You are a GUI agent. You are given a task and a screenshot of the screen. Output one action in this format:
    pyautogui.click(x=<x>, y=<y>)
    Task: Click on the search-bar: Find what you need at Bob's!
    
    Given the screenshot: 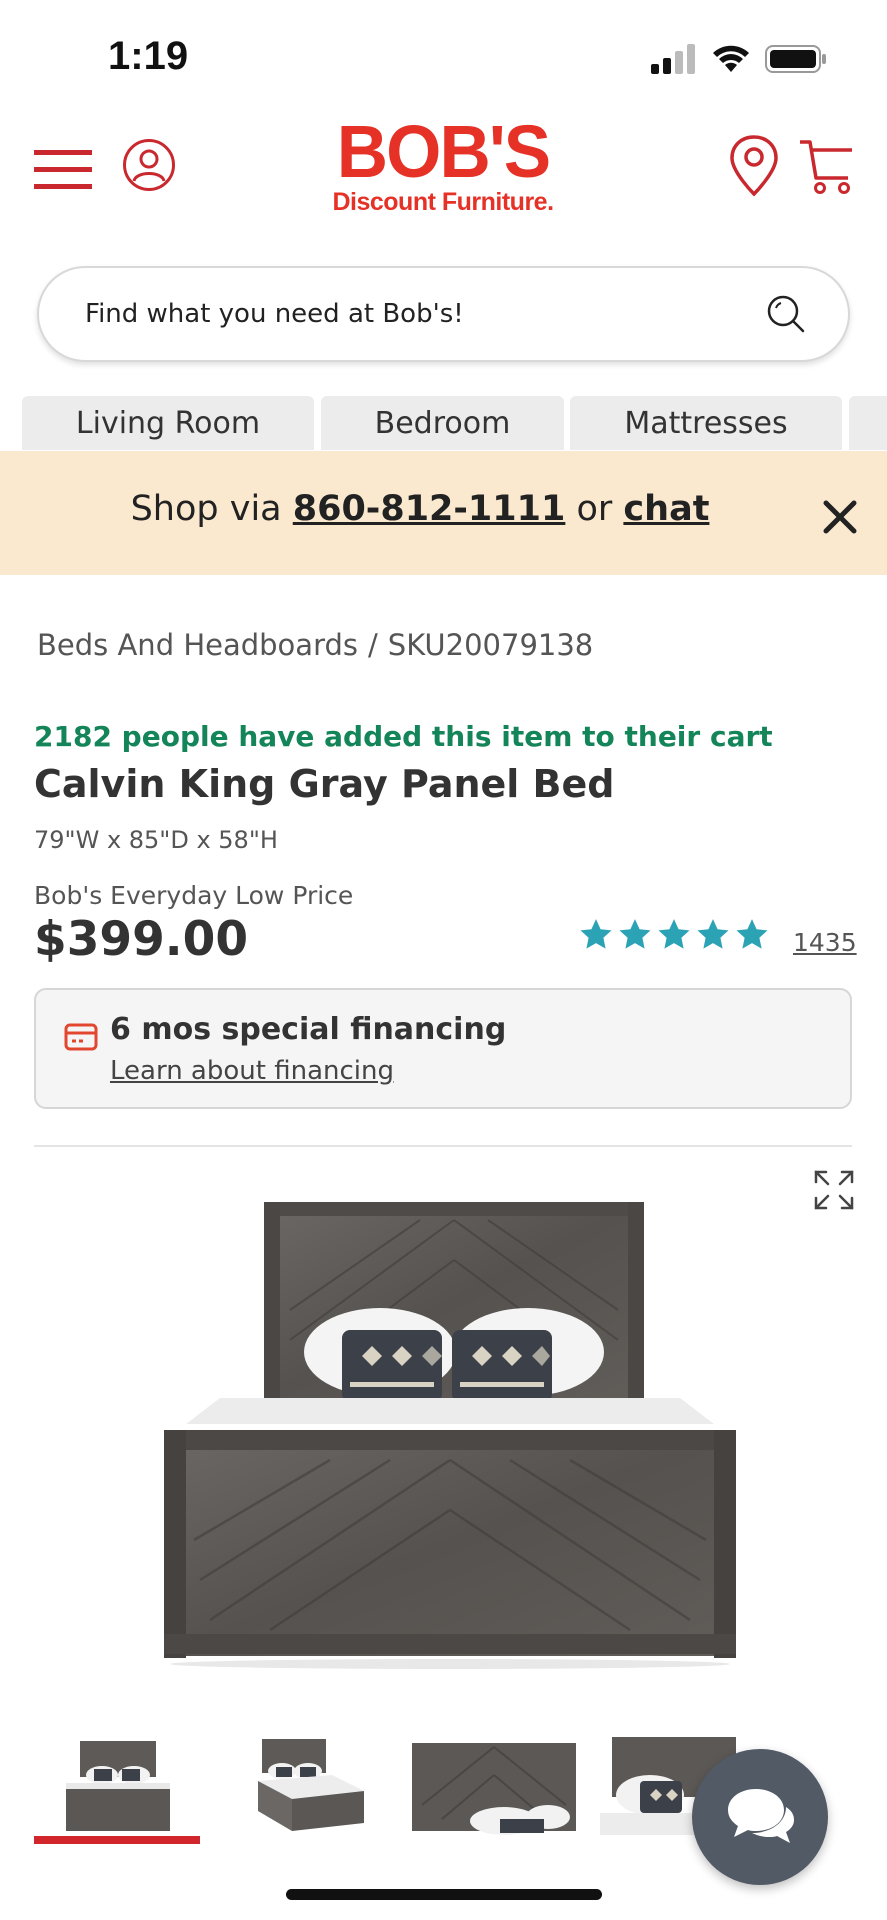 What is the action you would take?
    pyautogui.click(x=443, y=314)
    